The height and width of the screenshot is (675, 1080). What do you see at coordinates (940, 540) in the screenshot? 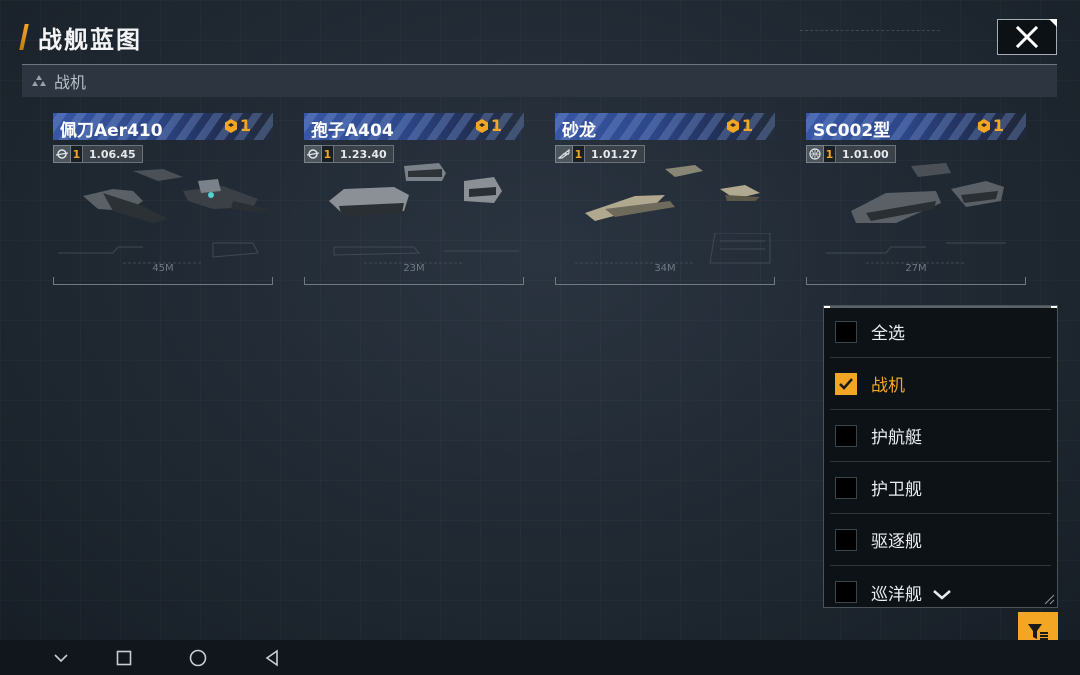
I see `filter-option-destroyer: 驱逐舰` at bounding box center [940, 540].